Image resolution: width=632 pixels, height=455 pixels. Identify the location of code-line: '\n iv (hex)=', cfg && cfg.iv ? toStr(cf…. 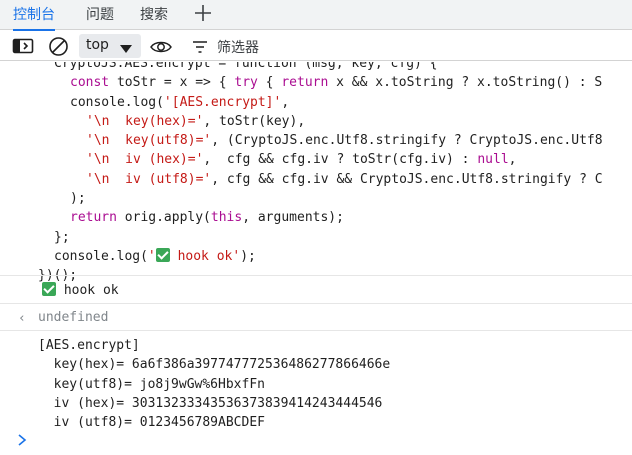
(301, 160).